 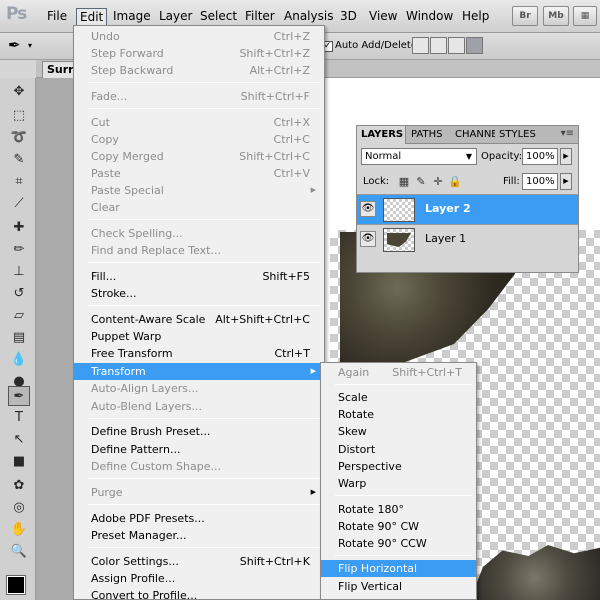 What do you see at coordinates (348, 17) in the screenshot?
I see `menu-3d: 3D` at bounding box center [348, 17].